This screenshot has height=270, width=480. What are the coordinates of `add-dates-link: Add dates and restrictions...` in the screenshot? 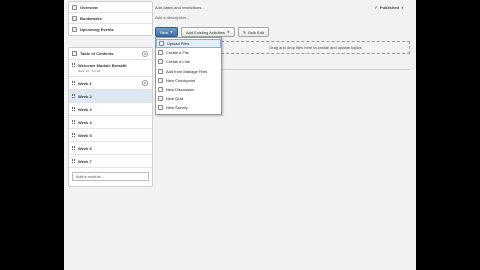 It's located at (180, 7).